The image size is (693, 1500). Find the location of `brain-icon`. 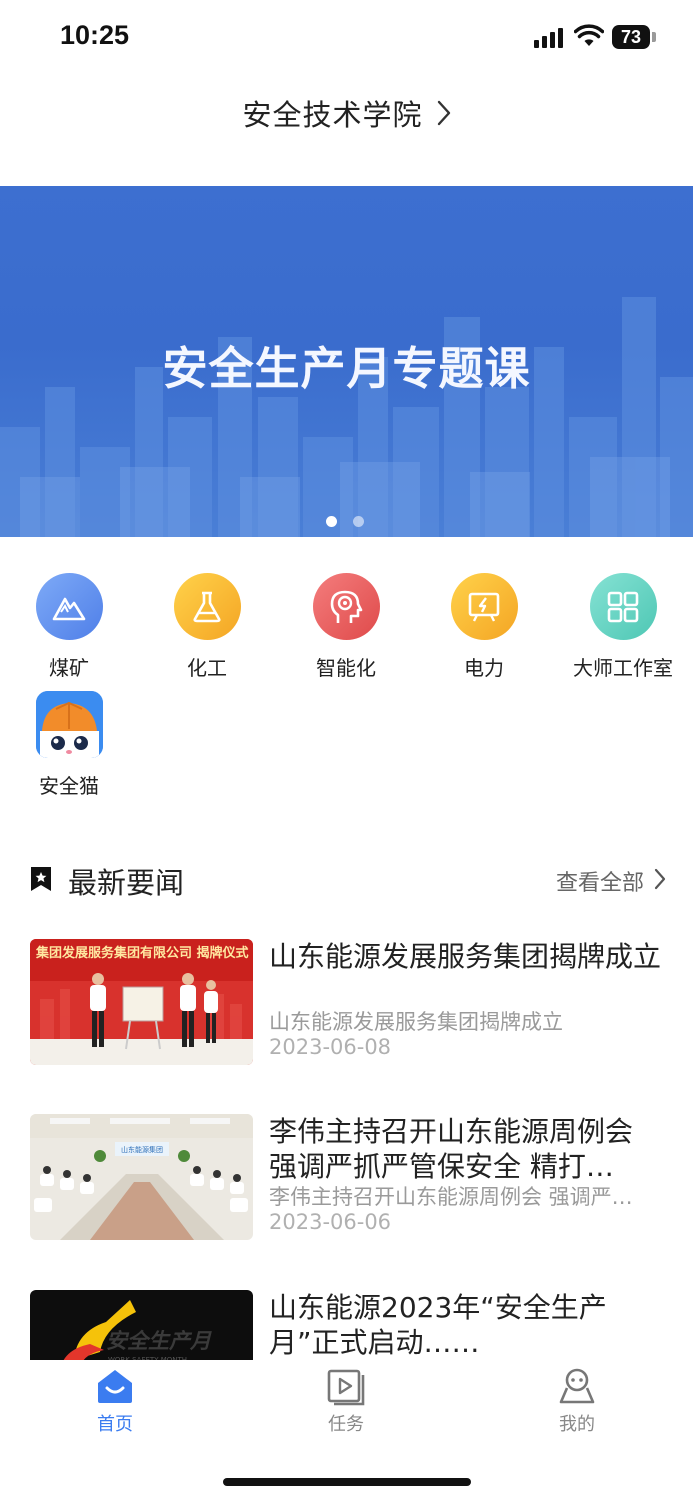

brain-icon is located at coordinates (346, 606).